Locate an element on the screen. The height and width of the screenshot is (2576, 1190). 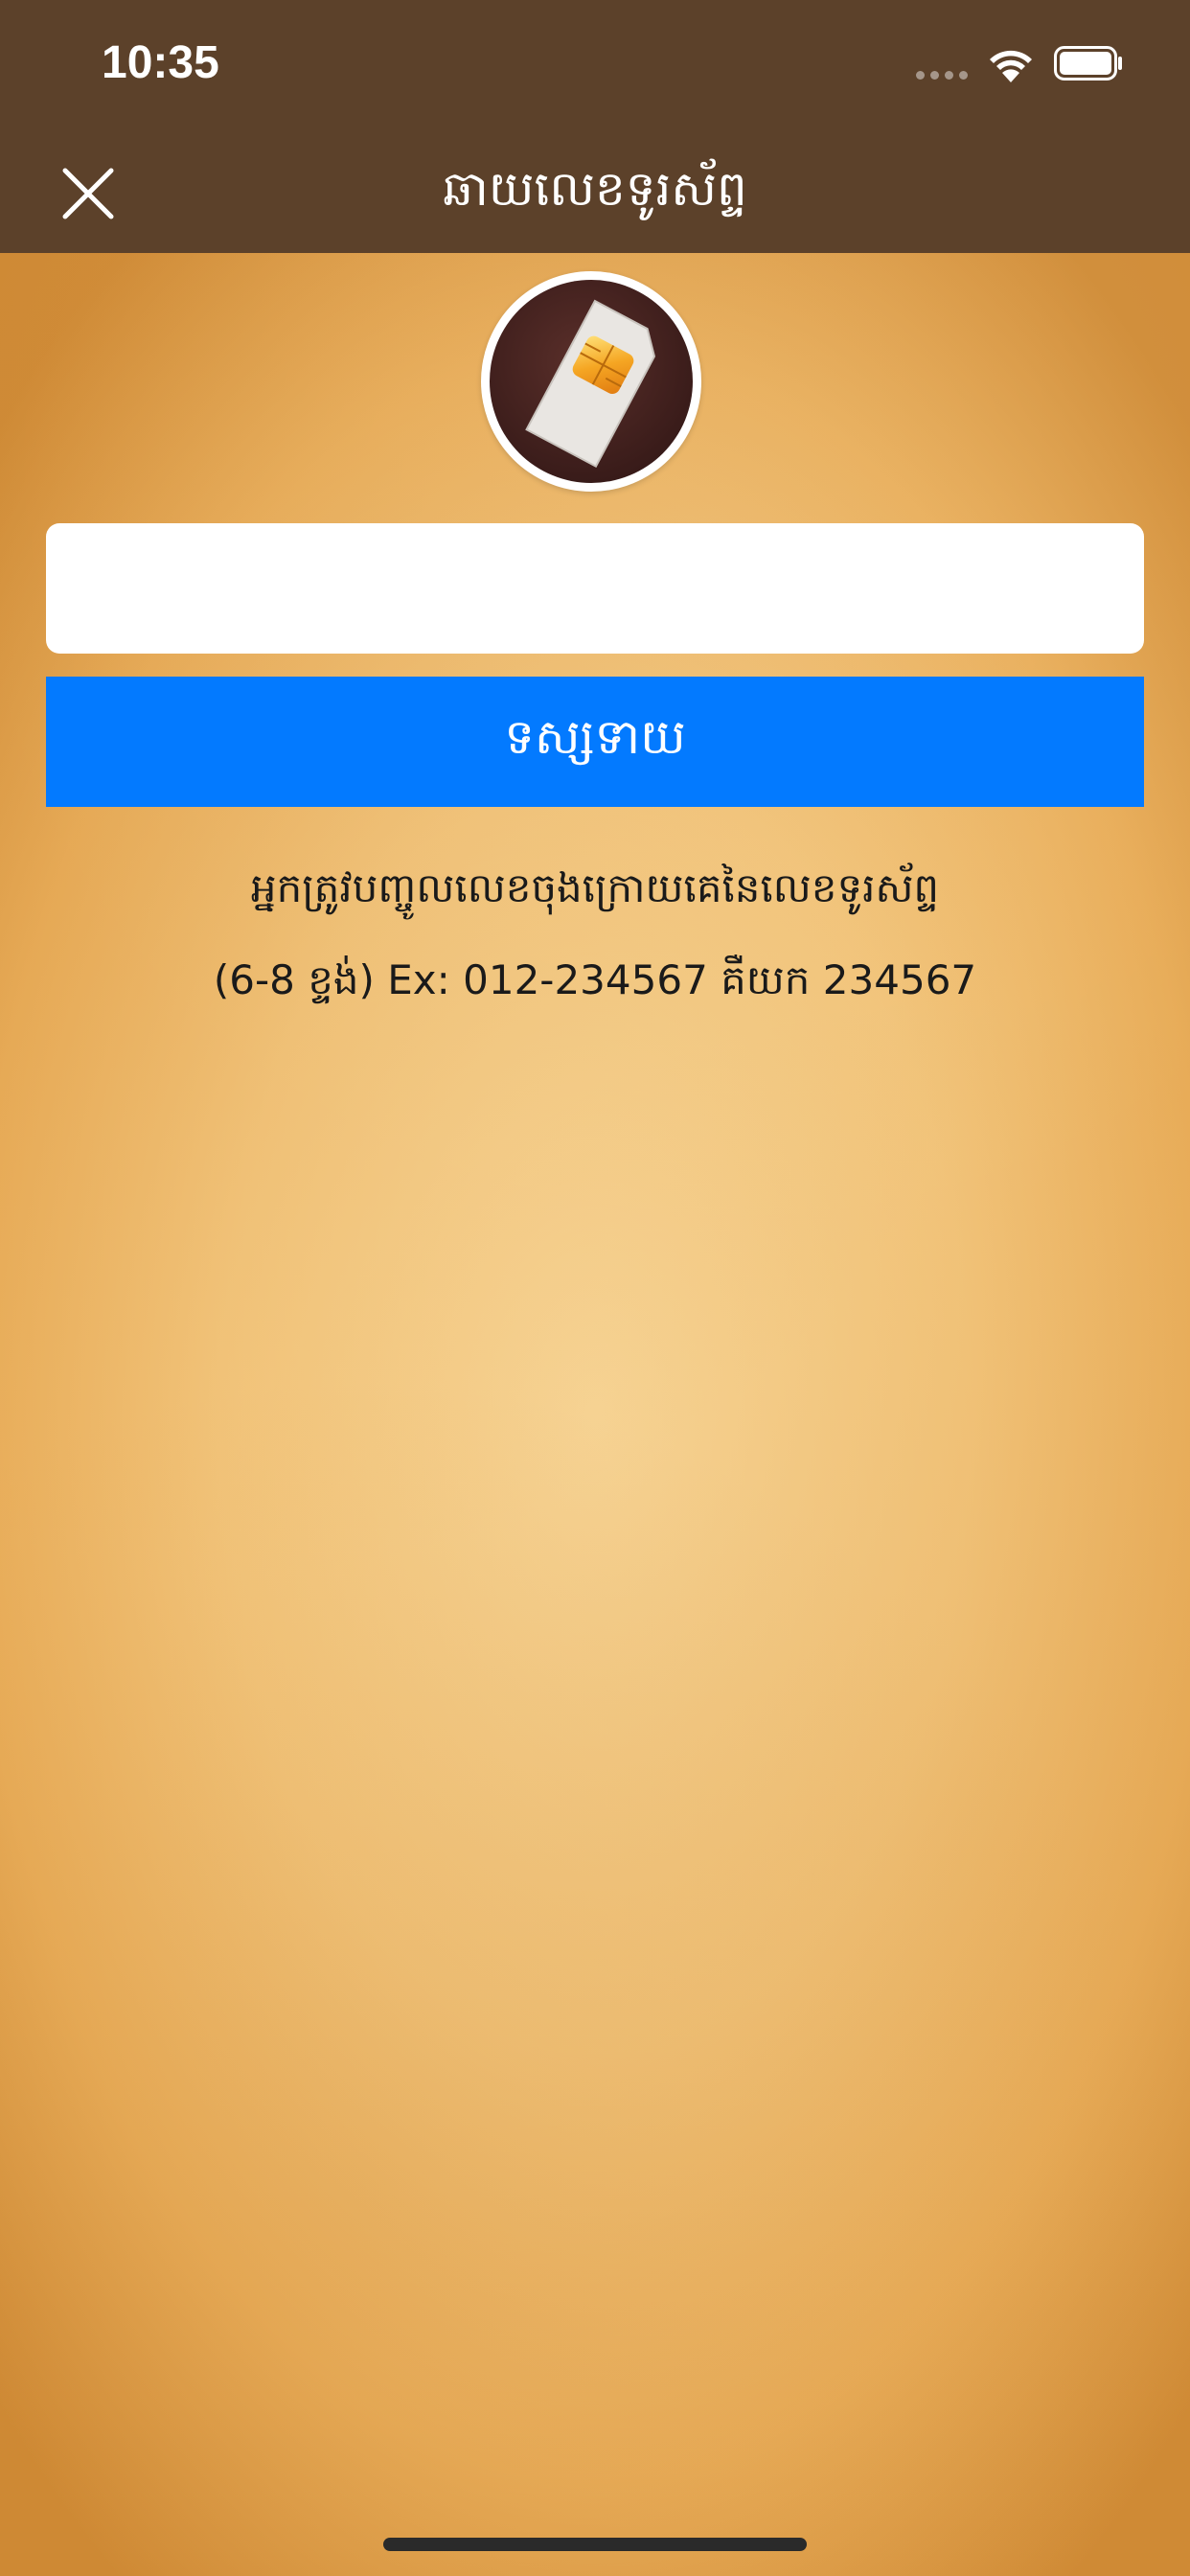
page-title: ឆាយលេខទូរស័ព្ទ is located at coordinates (595, 189).